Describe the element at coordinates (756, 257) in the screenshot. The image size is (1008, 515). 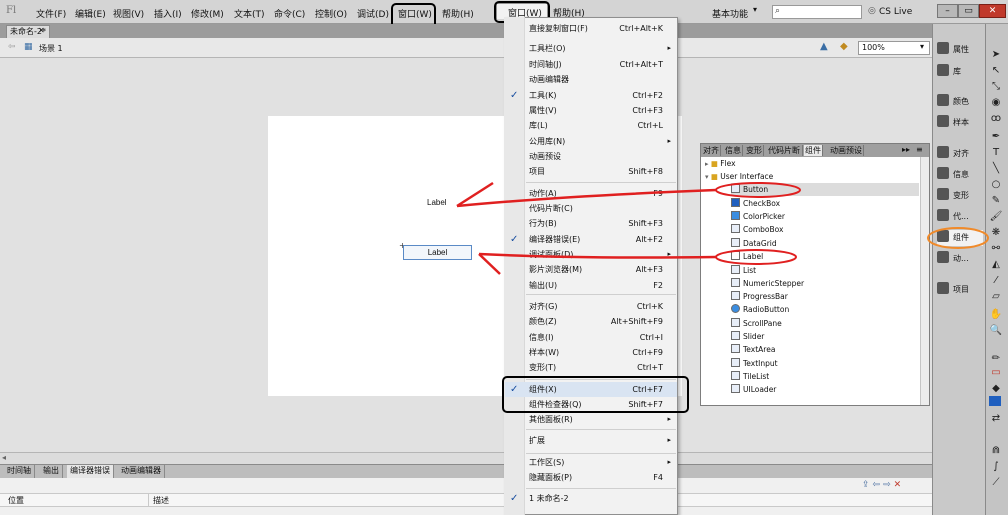
I see `annotation-ellipse-label` at that location.